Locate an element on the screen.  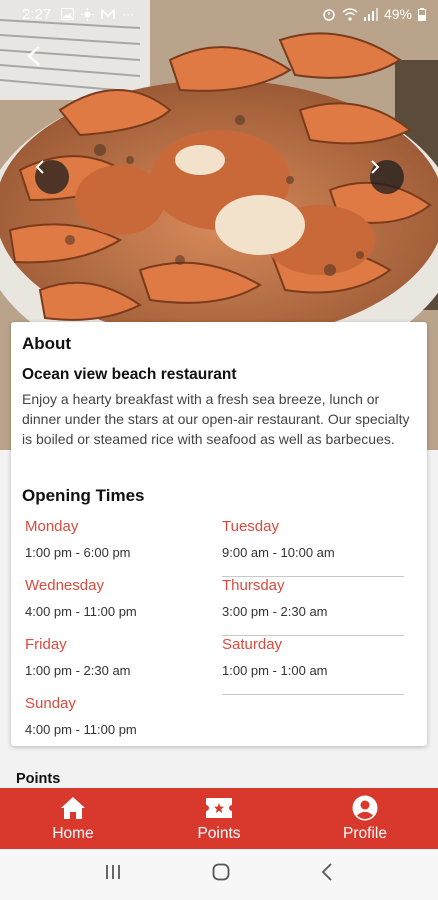
day-entry-sunday: Sunday 4:00 pm - 11:00 pm is located at coordinates (123, 724).